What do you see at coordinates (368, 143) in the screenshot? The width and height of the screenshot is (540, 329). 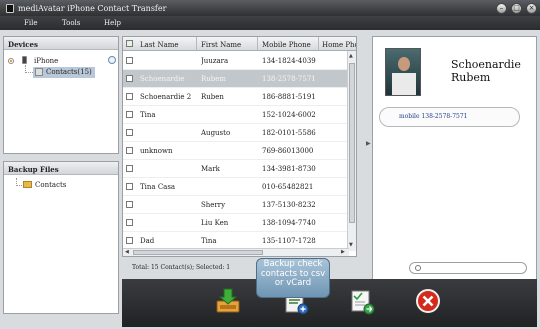 I see `panel-splitter-icon: ▶` at bounding box center [368, 143].